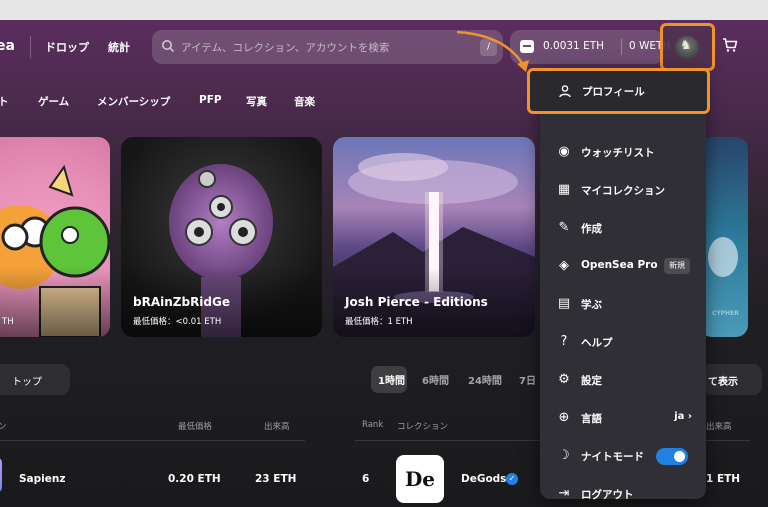 Image resolution: width=768 pixels, height=507 pixels. Describe the element at coordinates (391, 379) in the screenshot. I see `time-filter-1h: 1時間` at that location.